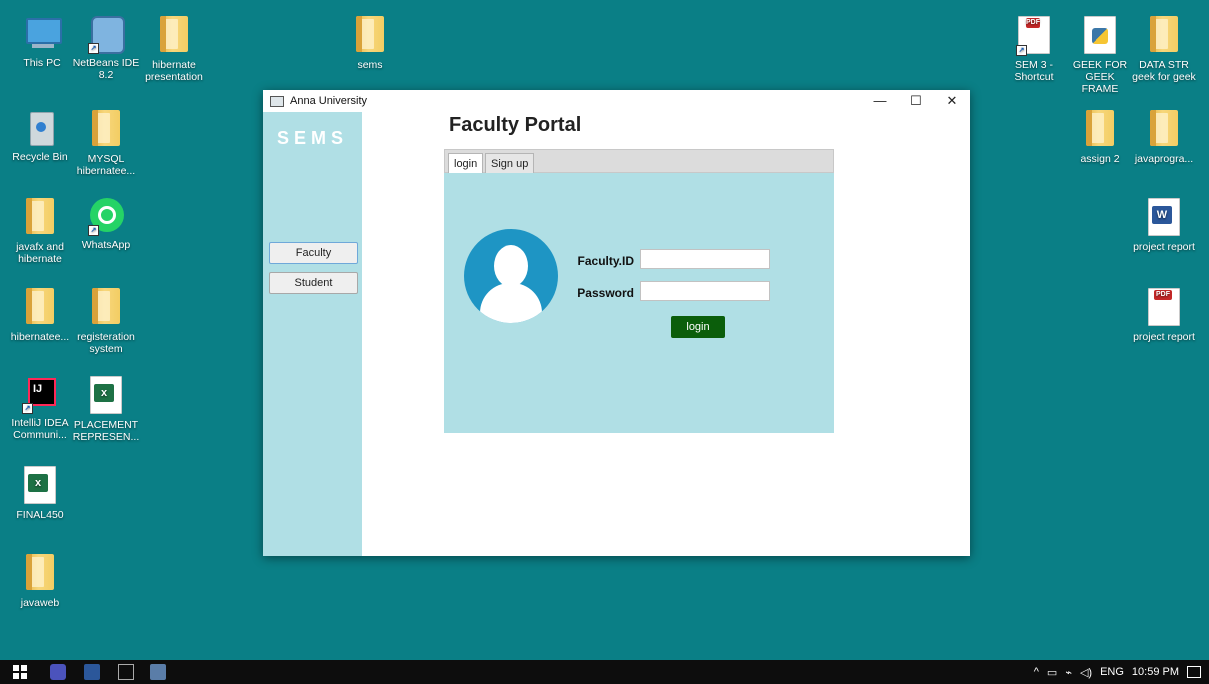  I want to click on page-title: Faculty Portal, so click(515, 125).